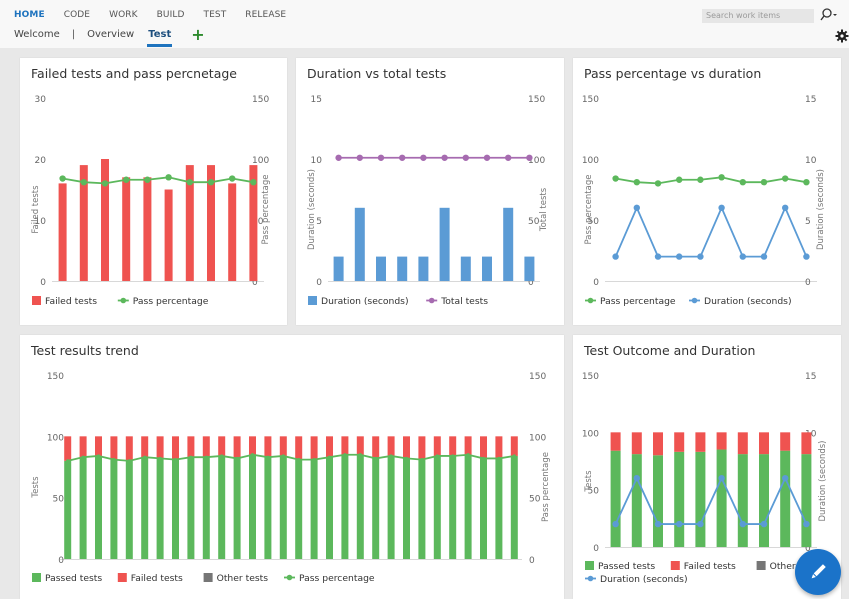  I want to click on tab-test: Test, so click(160, 38).